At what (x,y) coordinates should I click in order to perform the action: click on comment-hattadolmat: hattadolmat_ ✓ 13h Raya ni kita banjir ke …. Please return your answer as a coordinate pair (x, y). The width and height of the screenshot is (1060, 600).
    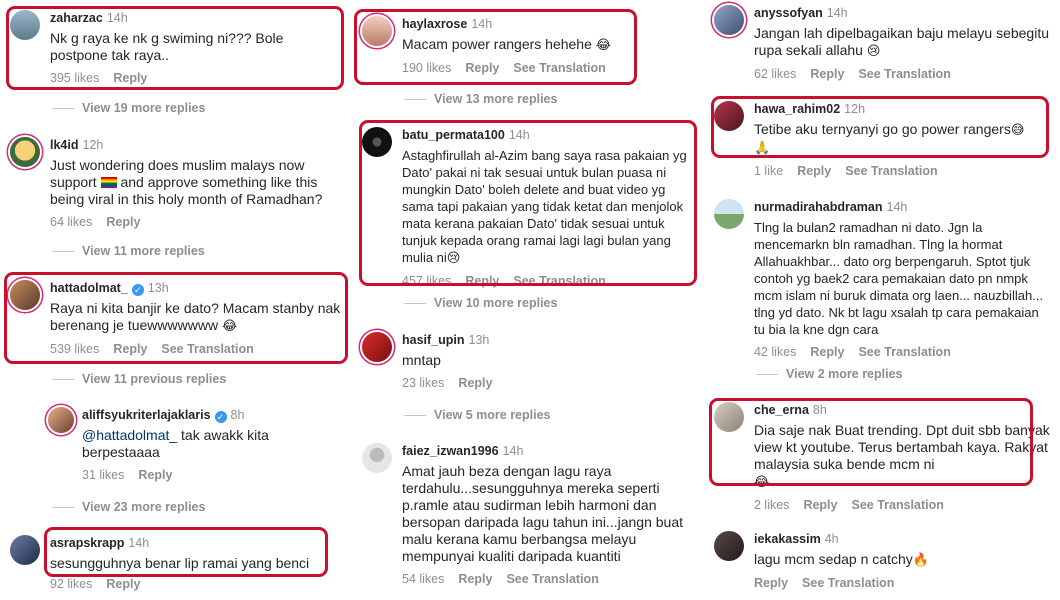
    Looking at the image, I should click on (176, 318).